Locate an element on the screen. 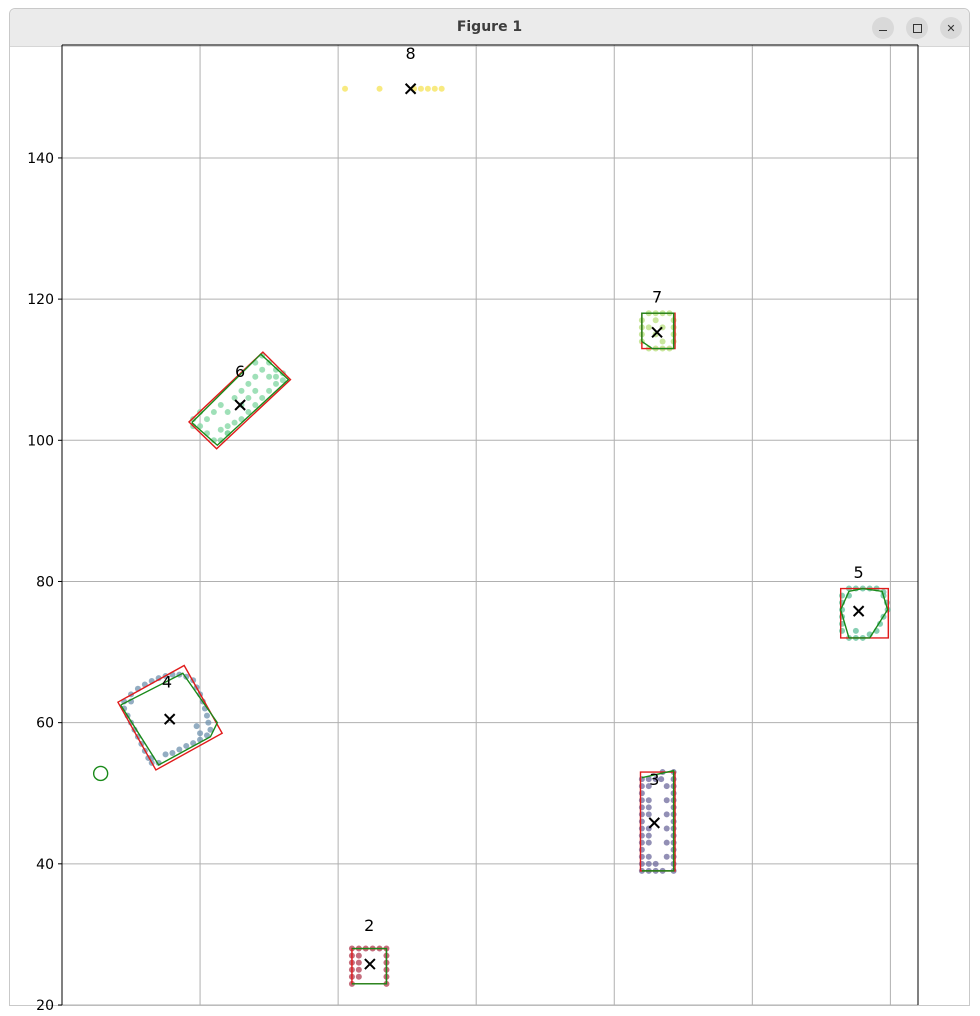 The image size is (980, 1016). cluster-7: 7 is located at coordinates (657, 320).